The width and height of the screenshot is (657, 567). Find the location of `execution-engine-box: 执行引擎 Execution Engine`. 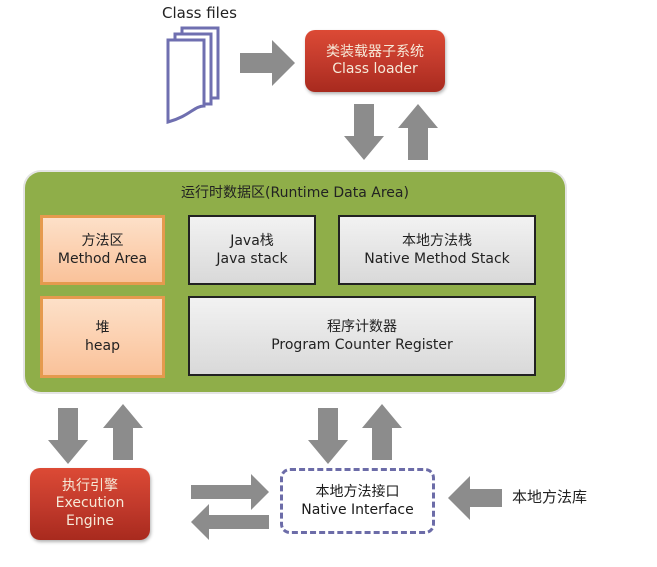

execution-engine-box: 执行引擎 Execution Engine is located at coordinates (90, 504).